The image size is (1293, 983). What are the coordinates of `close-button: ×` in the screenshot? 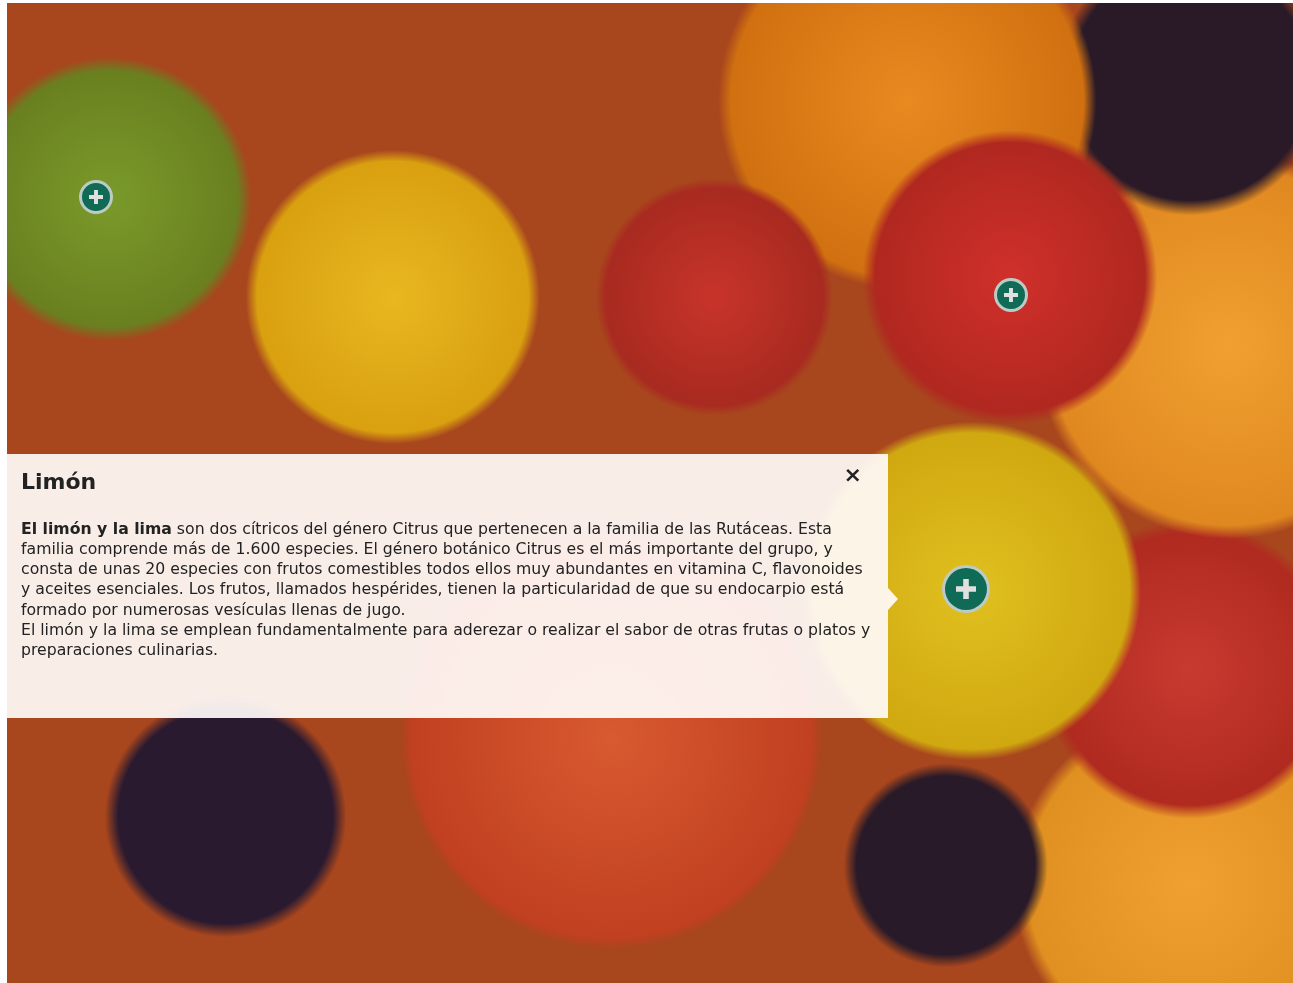 It's located at (852, 475).